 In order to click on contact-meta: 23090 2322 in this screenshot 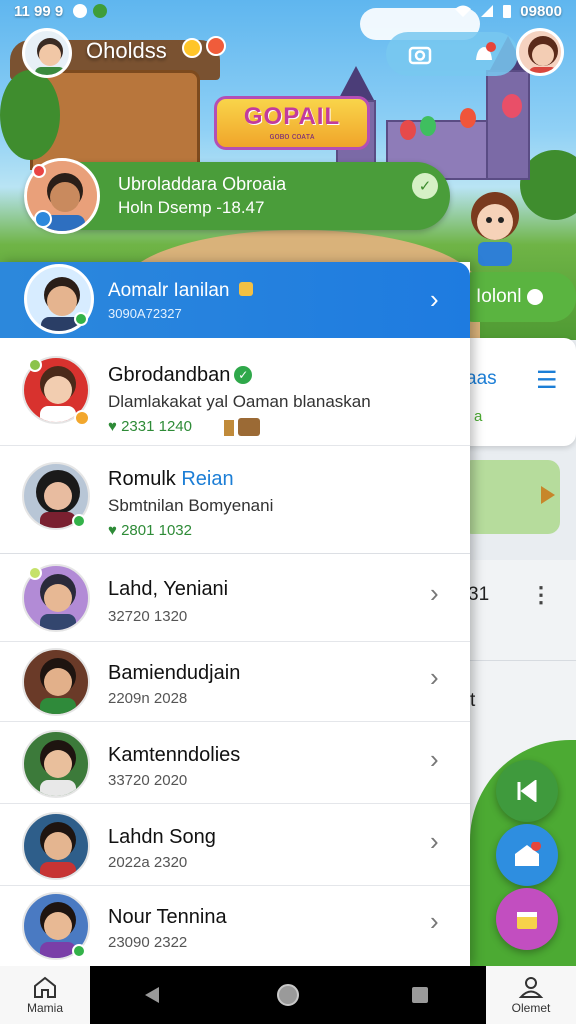, I will do `click(148, 942)`.